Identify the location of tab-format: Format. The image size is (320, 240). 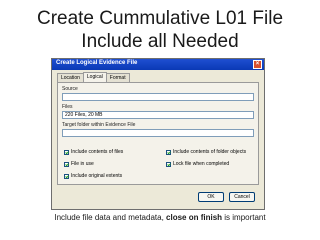
(117, 77).